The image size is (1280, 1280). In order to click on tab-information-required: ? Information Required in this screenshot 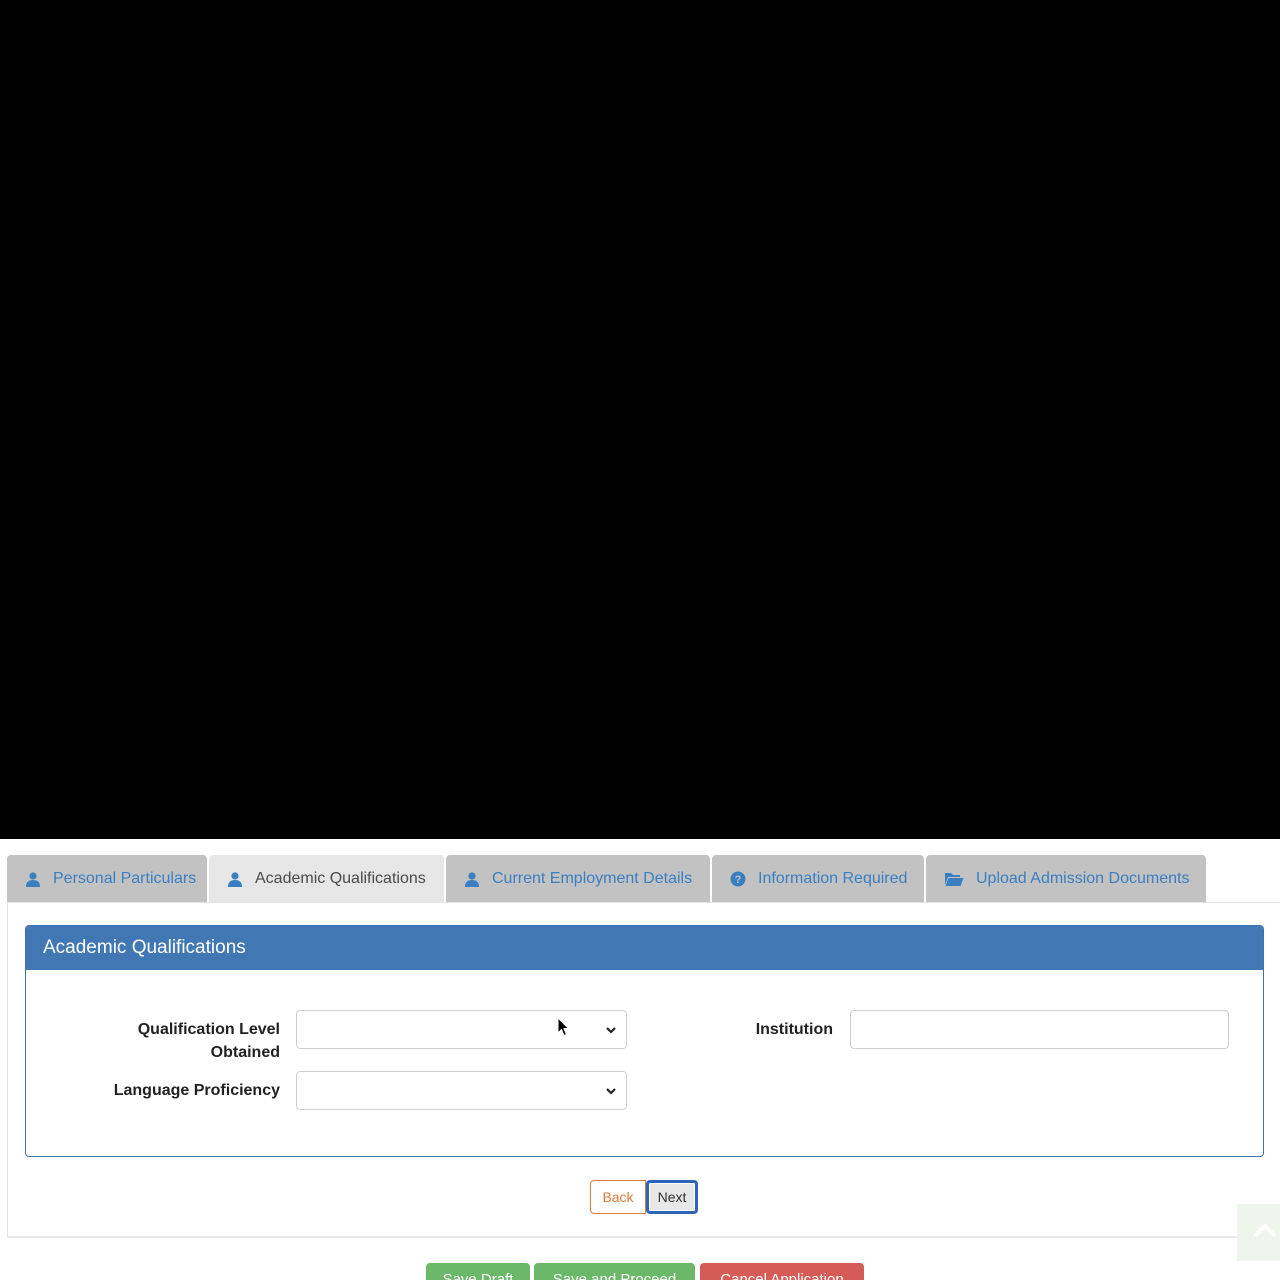, I will do `click(818, 879)`.